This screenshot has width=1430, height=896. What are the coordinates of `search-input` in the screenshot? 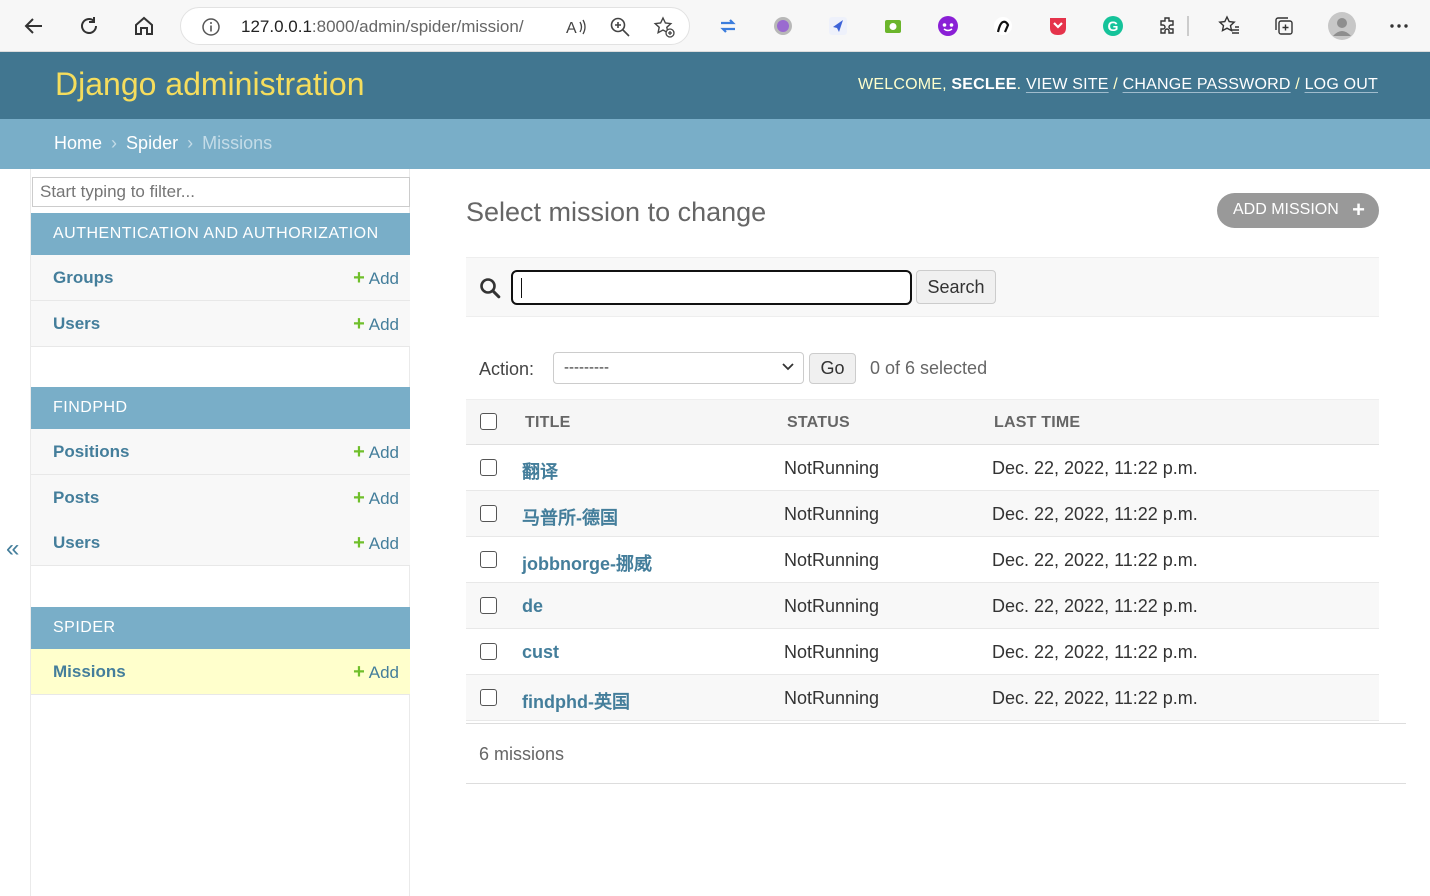 It's located at (711, 287).